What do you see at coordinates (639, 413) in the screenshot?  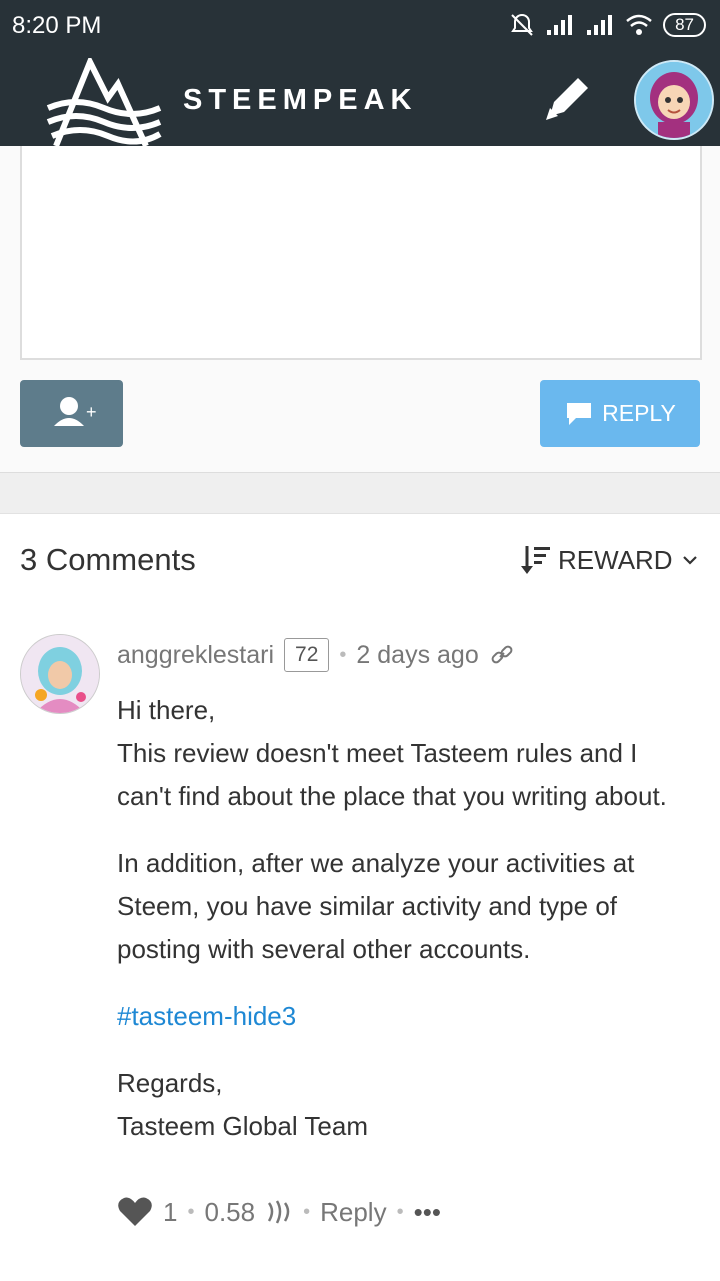 I see `reply-button-label: REPLY` at bounding box center [639, 413].